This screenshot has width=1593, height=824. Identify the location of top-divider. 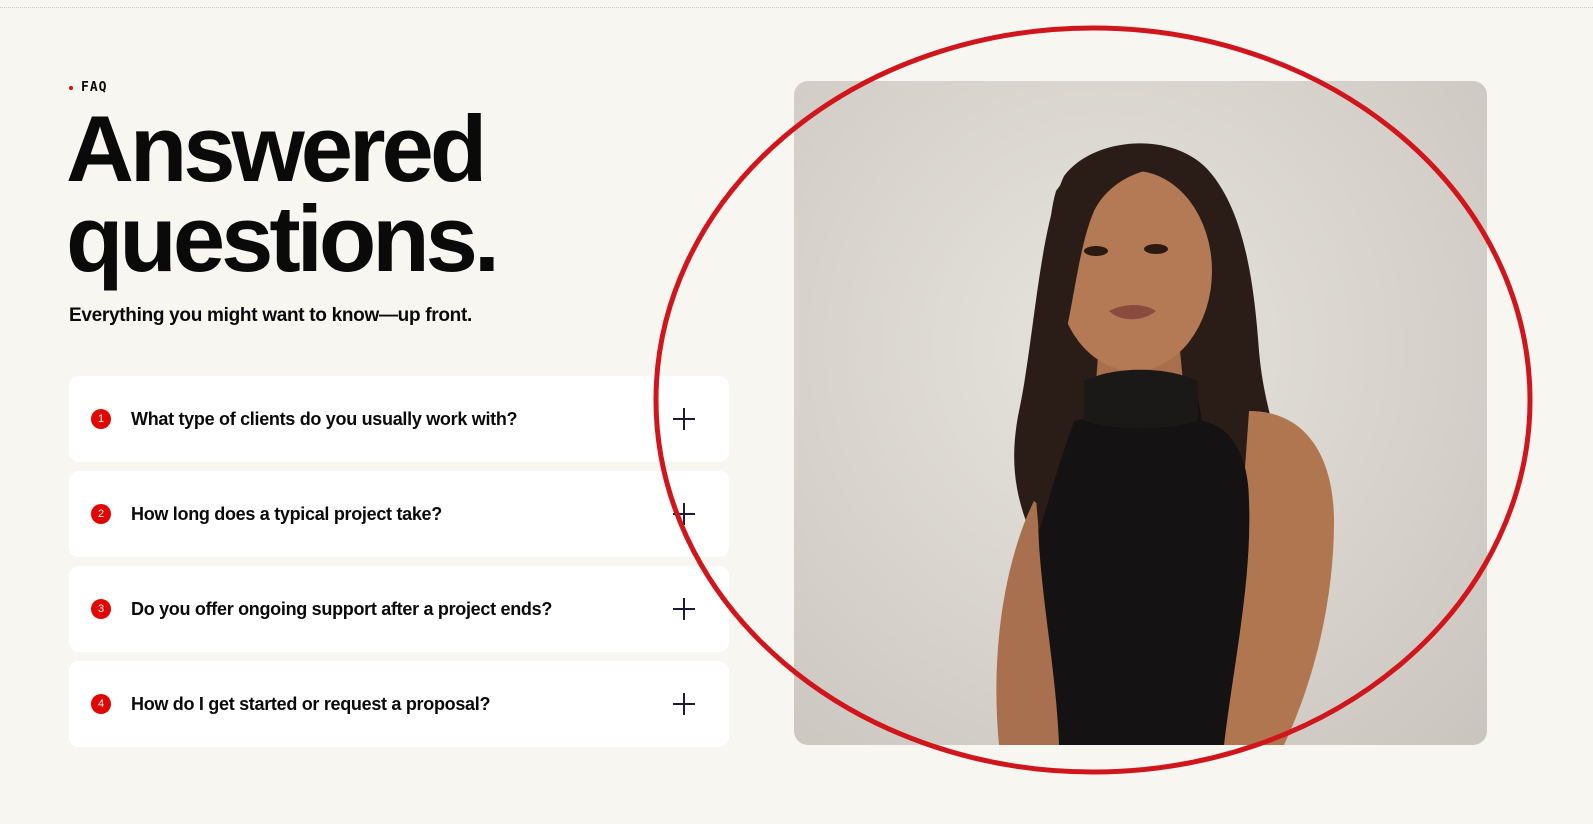
(796, 7).